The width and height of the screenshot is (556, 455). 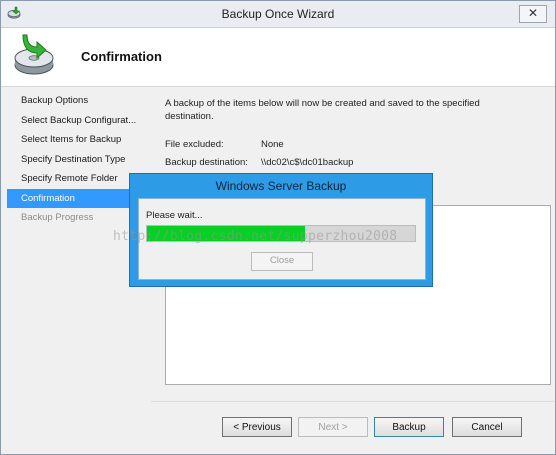 What do you see at coordinates (278, 57) in the screenshot?
I see `wizard-header: Confirmation` at bounding box center [278, 57].